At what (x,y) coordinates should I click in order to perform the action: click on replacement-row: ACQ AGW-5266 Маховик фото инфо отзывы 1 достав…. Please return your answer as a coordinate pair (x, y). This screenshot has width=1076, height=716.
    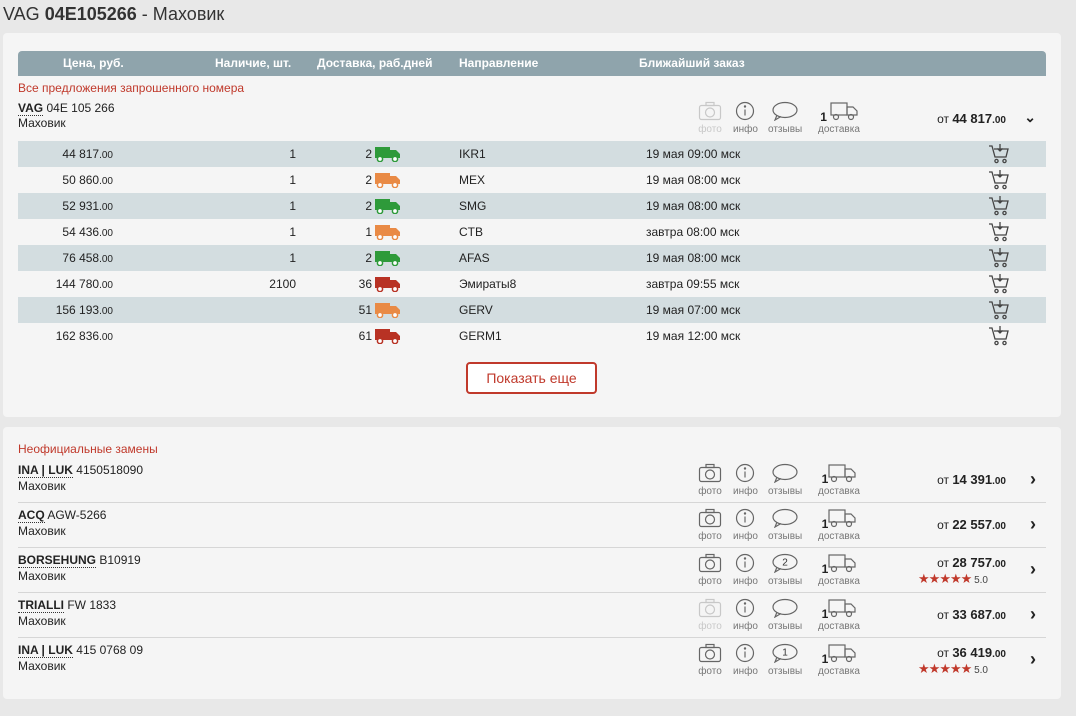
    Looking at the image, I should click on (532, 525).